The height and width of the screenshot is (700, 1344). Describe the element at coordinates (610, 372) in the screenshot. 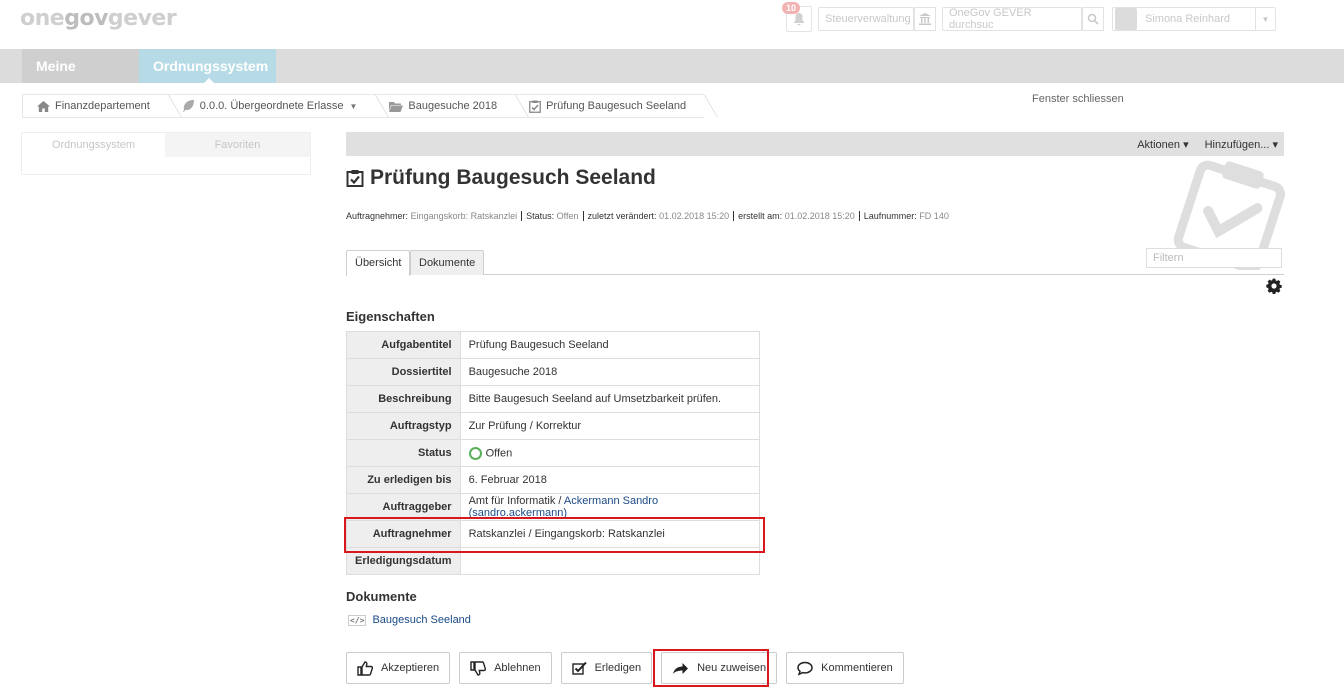

I see `row-value: Baugesuche 2018` at that location.